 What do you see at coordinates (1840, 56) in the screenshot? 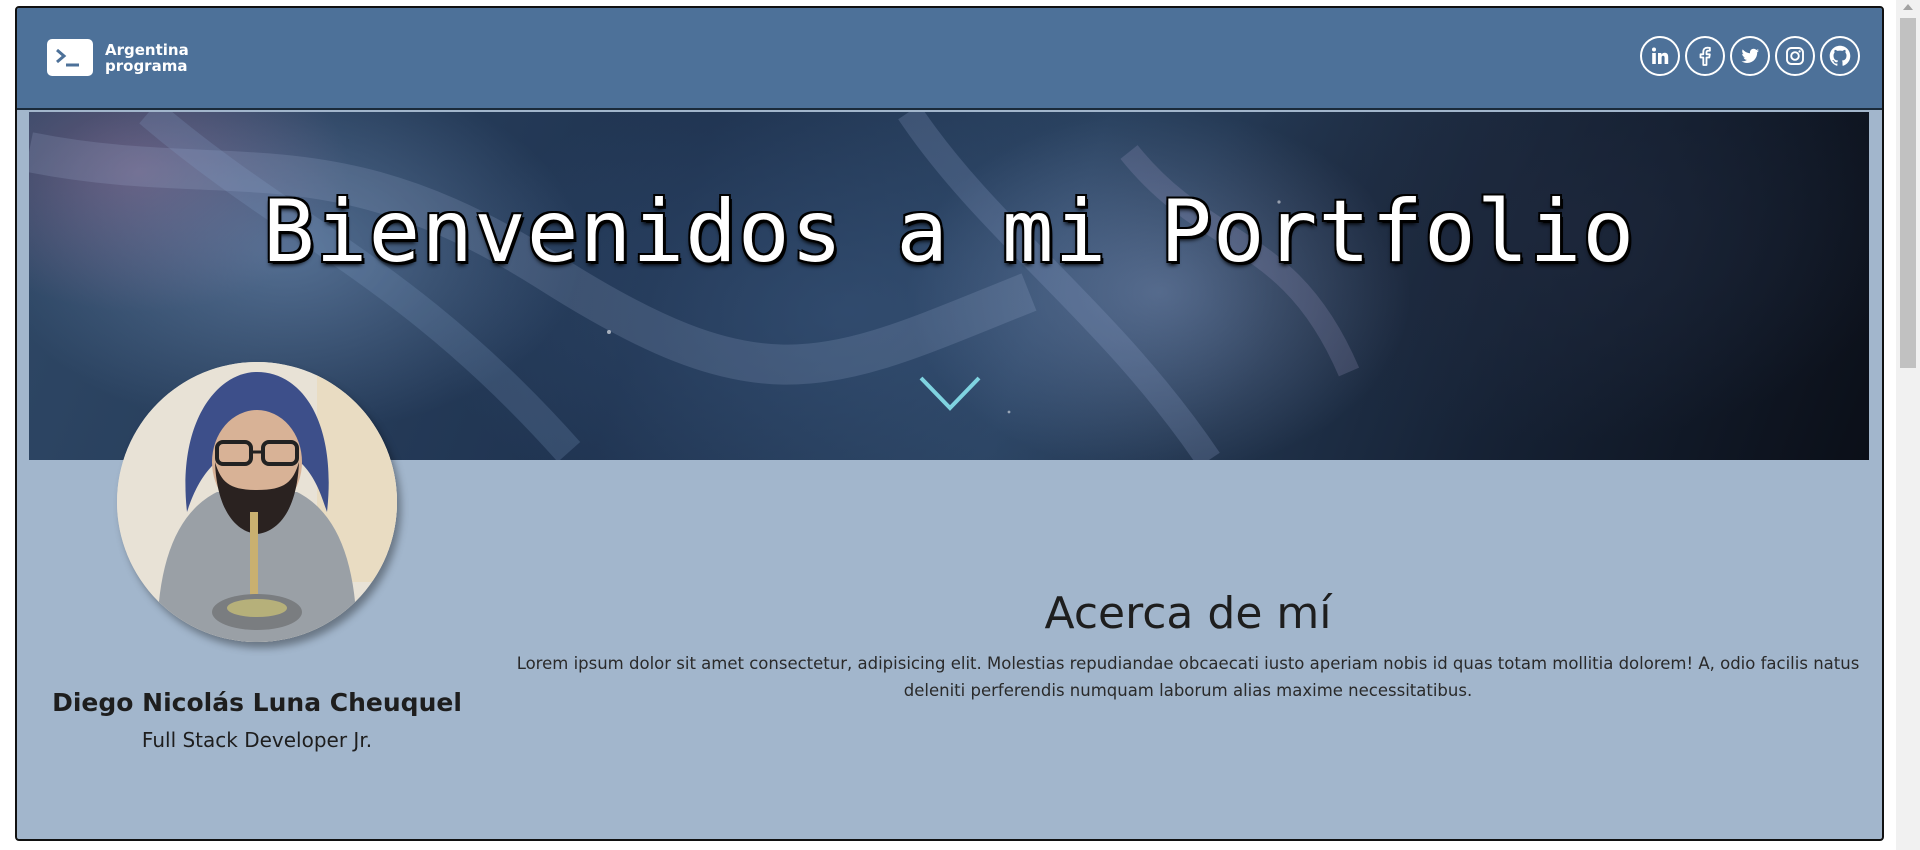
I see `github-icon` at bounding box center [1840, 56].